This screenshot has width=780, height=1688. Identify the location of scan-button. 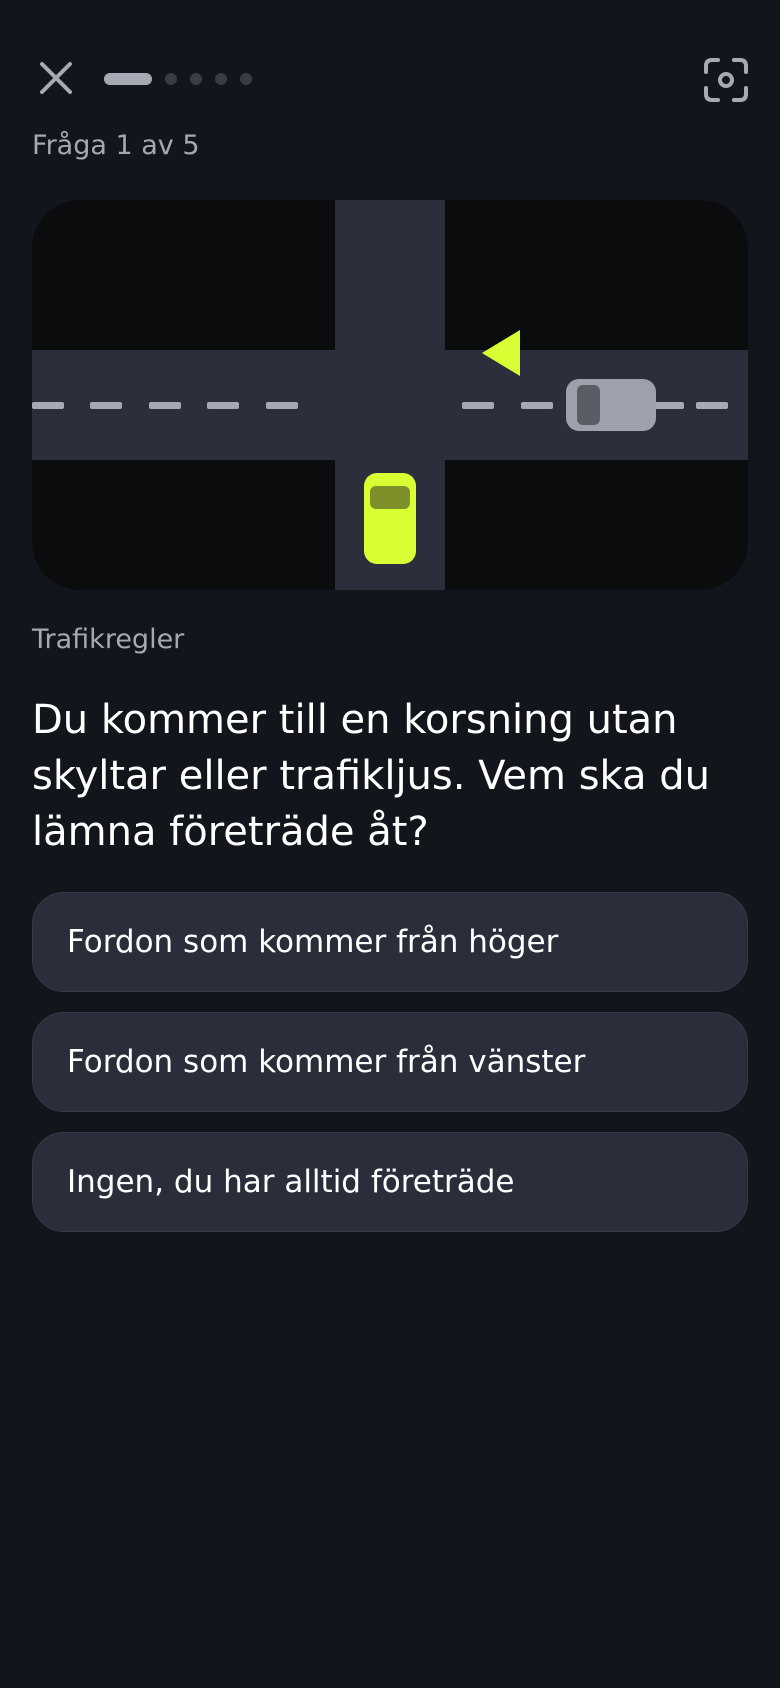
(726, 80).